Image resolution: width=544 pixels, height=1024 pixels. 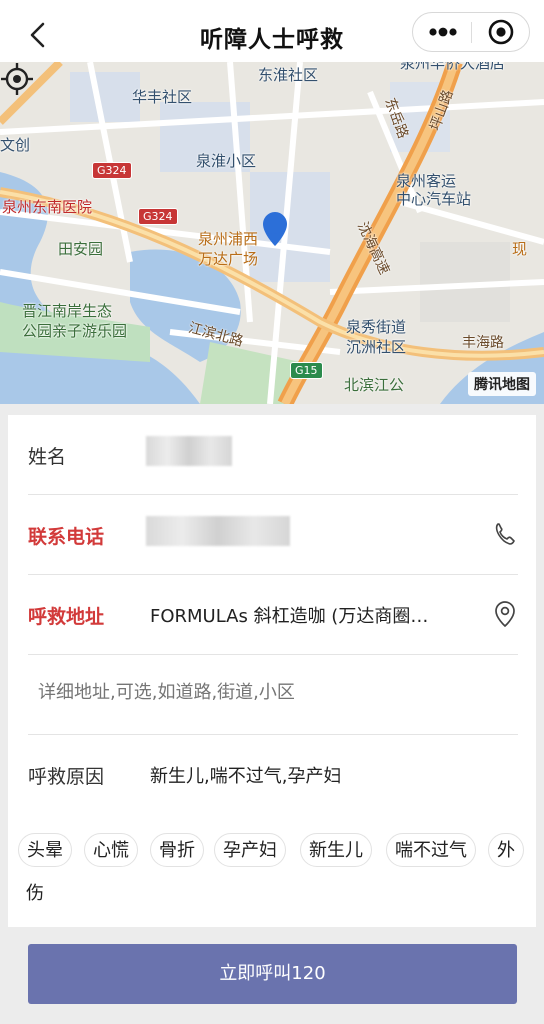 What do you see at coordinates (81, 249) in the screenshot?
I see `map-label-tianan: 田安园` at bounding box center [81, 249].